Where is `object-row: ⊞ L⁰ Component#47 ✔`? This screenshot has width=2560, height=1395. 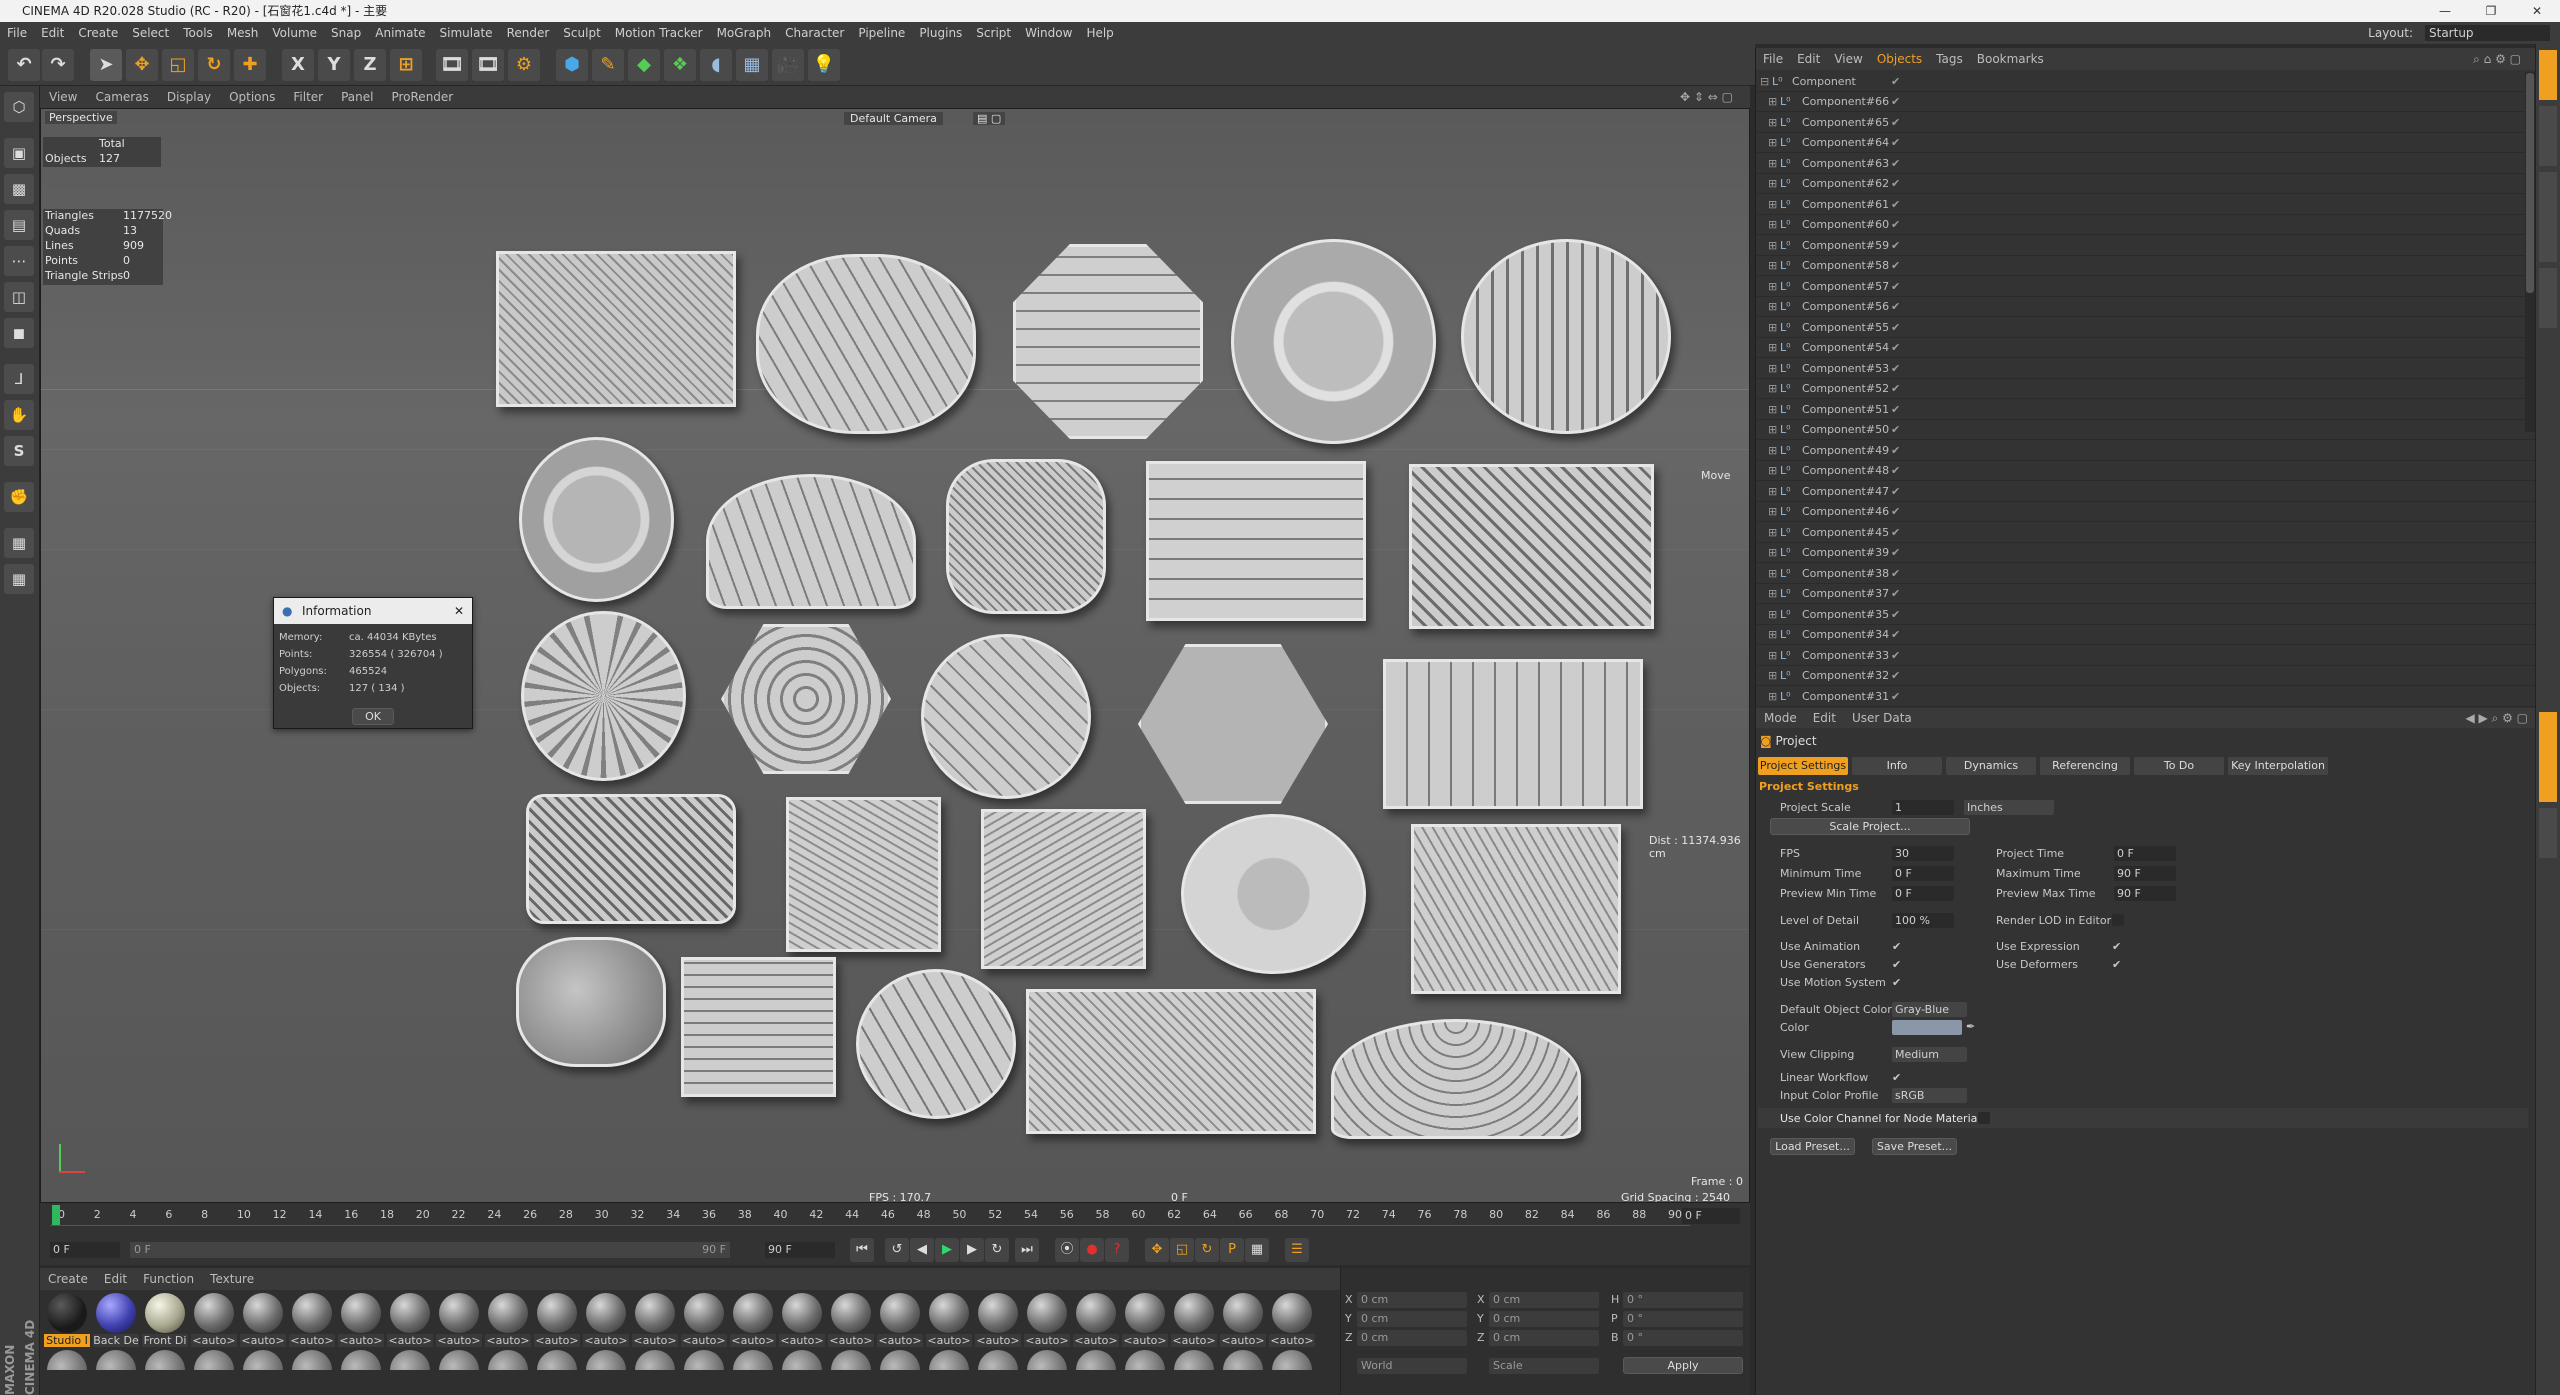
object-row: ⊞ L⁰ Component#47 ✔ is located at coordinates (2146, 492).